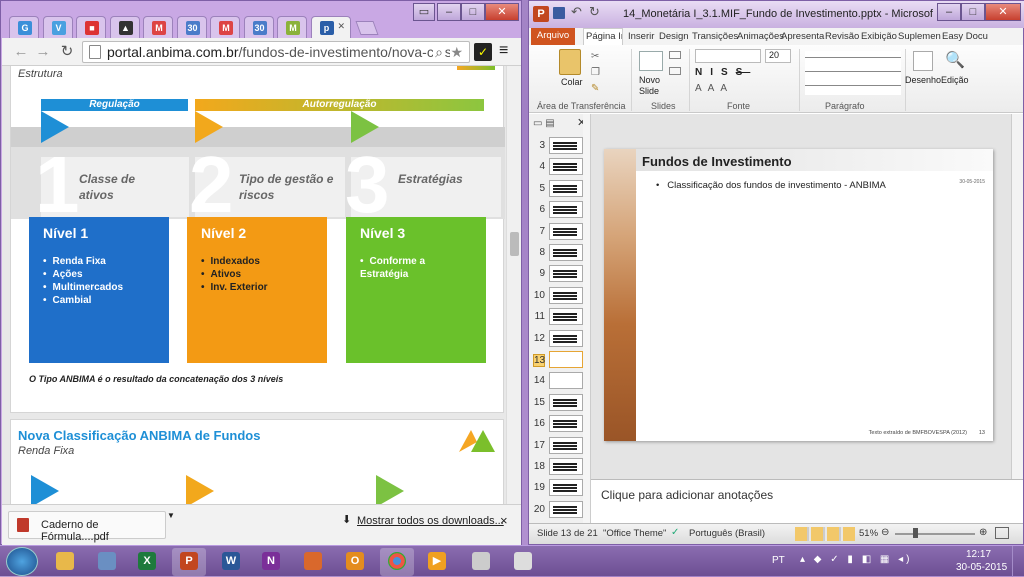 The height and width of the screenshot is (577, 1024). What do you see at coordinates (558, 381) in the screenshot?
I see `slide-thumbnail: 14` at bounding box center [558, 381].